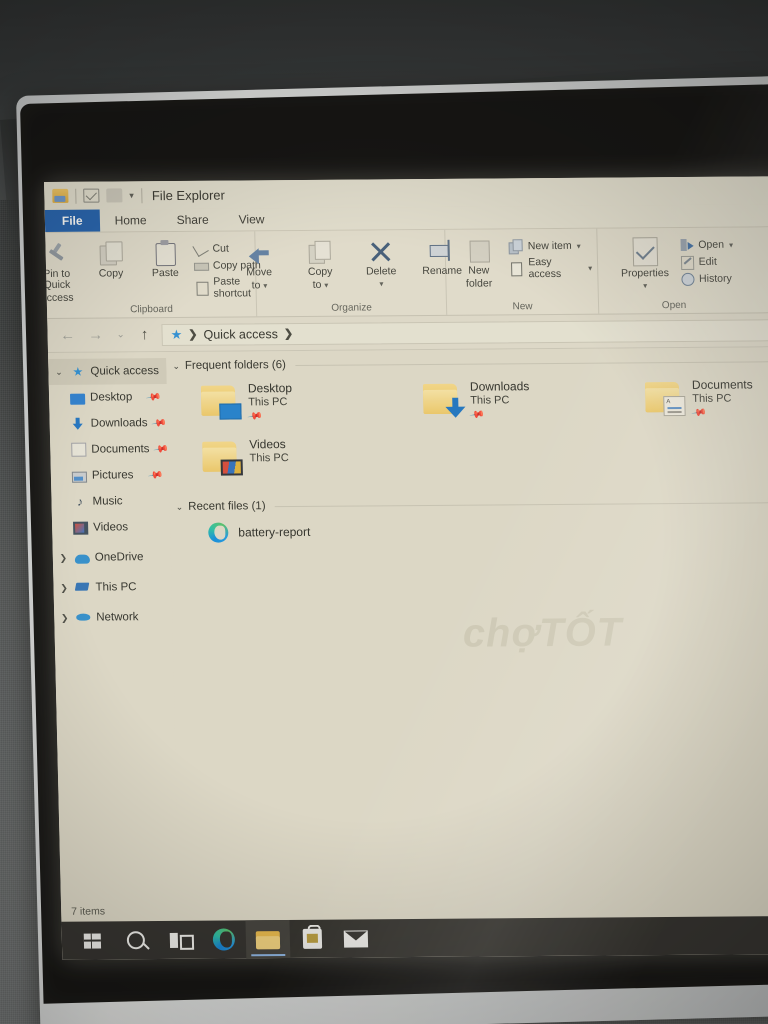 This screenshot has width=768, height=1024. I want to click on chevron-down-icon-new-item: ▾, so click(579, 245).